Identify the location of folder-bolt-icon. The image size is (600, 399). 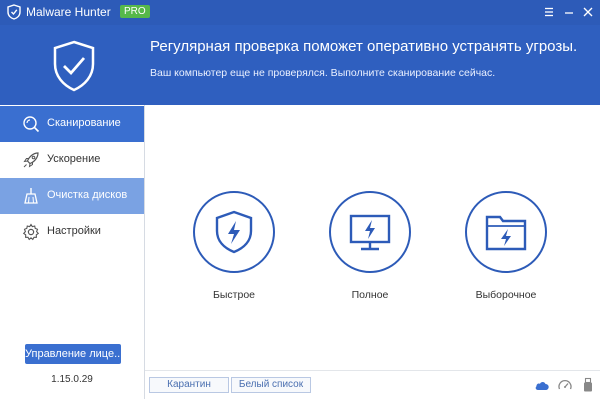
(506, 233).